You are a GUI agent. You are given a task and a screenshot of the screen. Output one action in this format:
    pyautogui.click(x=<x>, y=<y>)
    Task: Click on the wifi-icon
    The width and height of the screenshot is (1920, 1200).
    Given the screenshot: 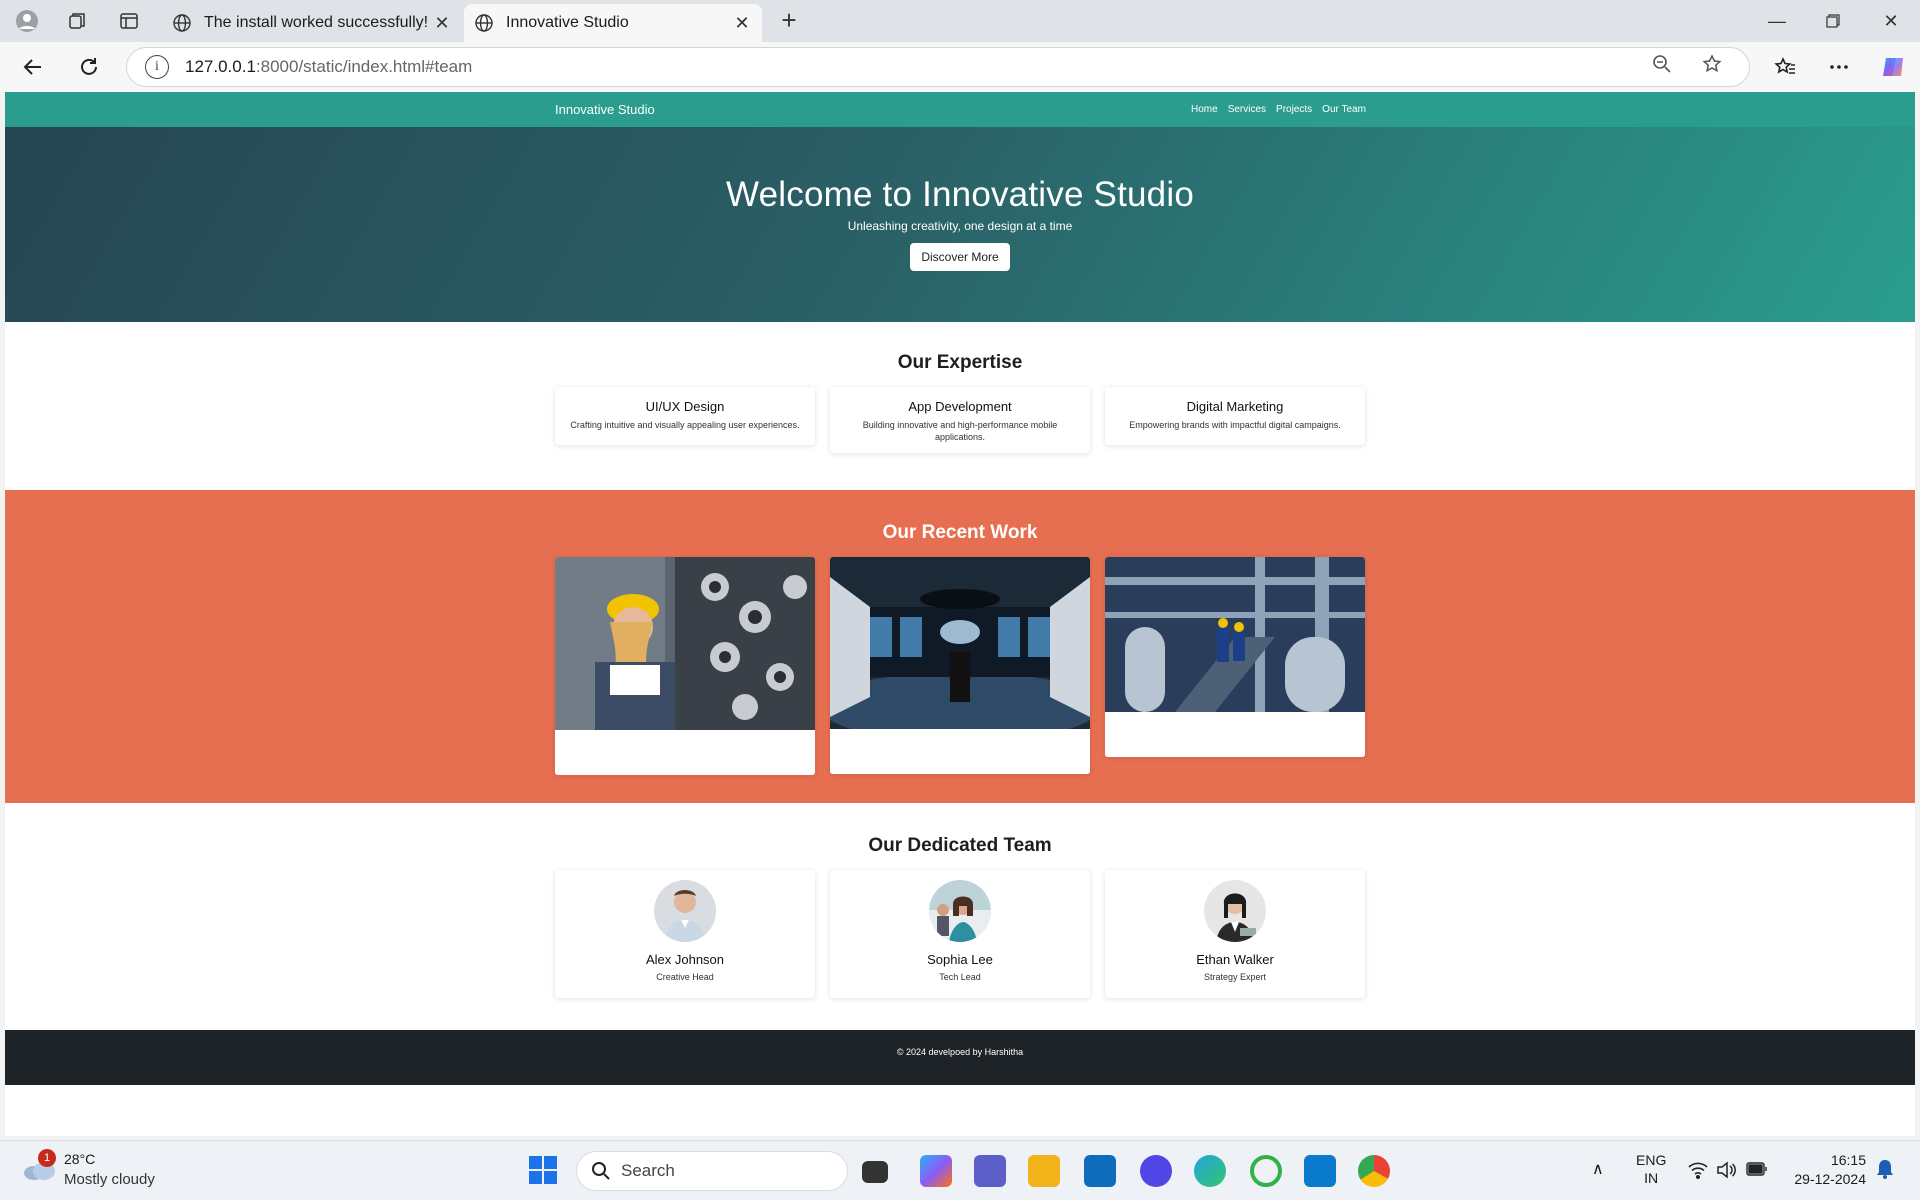 What is the action you would take?
    pyautogui.click(x=1698, y=1180)
    